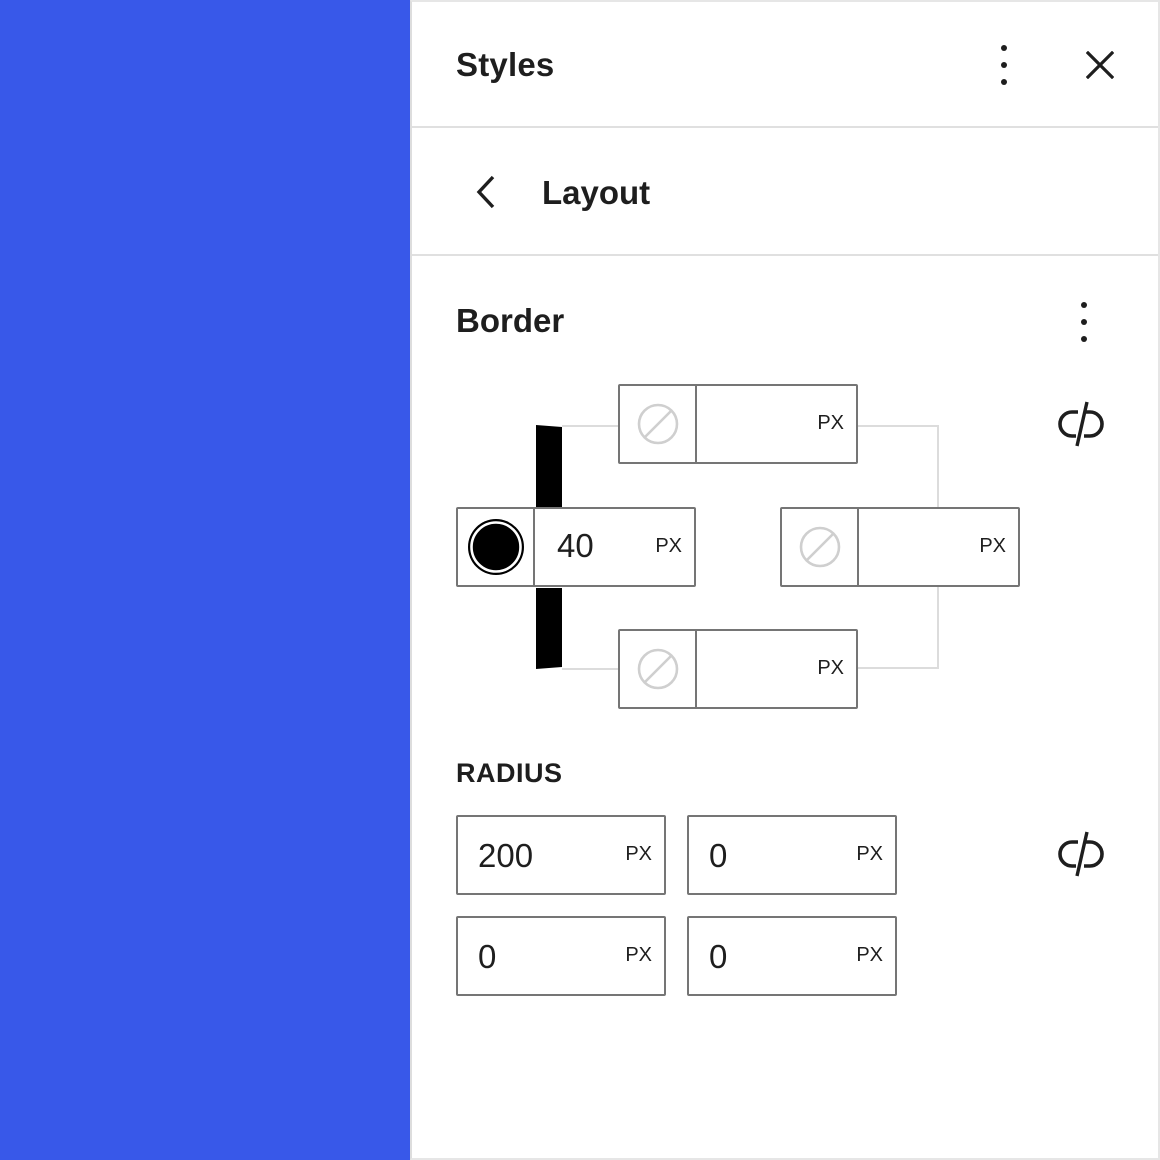 The width and height of the screenshot is (1160, 1160). I want to click on radius-top-left-value: 200, so click(506, 855).